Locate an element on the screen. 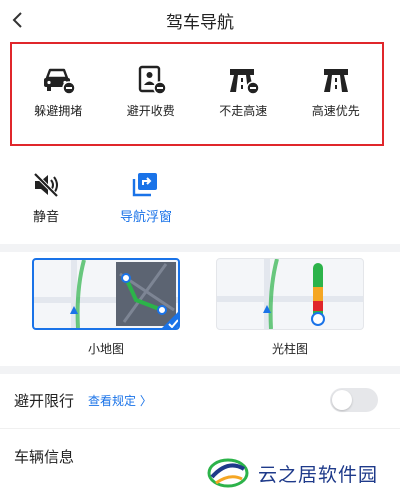  nav-header: 驾车导航 is located at coordinates (200, 20).